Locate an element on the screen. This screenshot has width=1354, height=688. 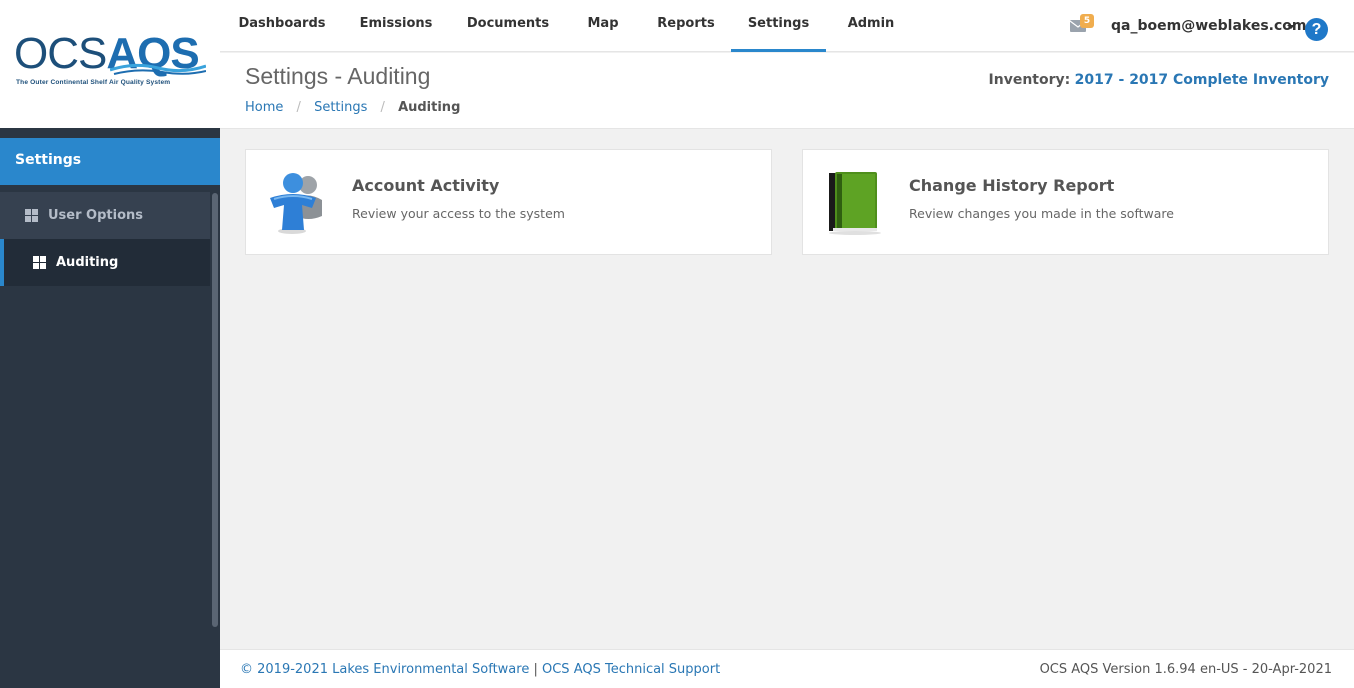
technical-support-link: OCS AQS Technical Support is located at coordinates (631, 669).